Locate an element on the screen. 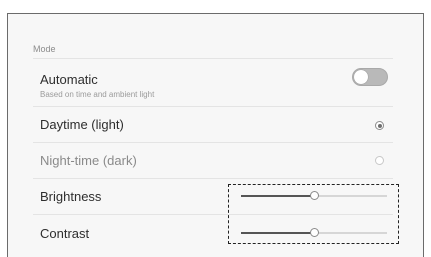  option-nighttime-label: Night-time (dark) is located at coordinates (88, 160).